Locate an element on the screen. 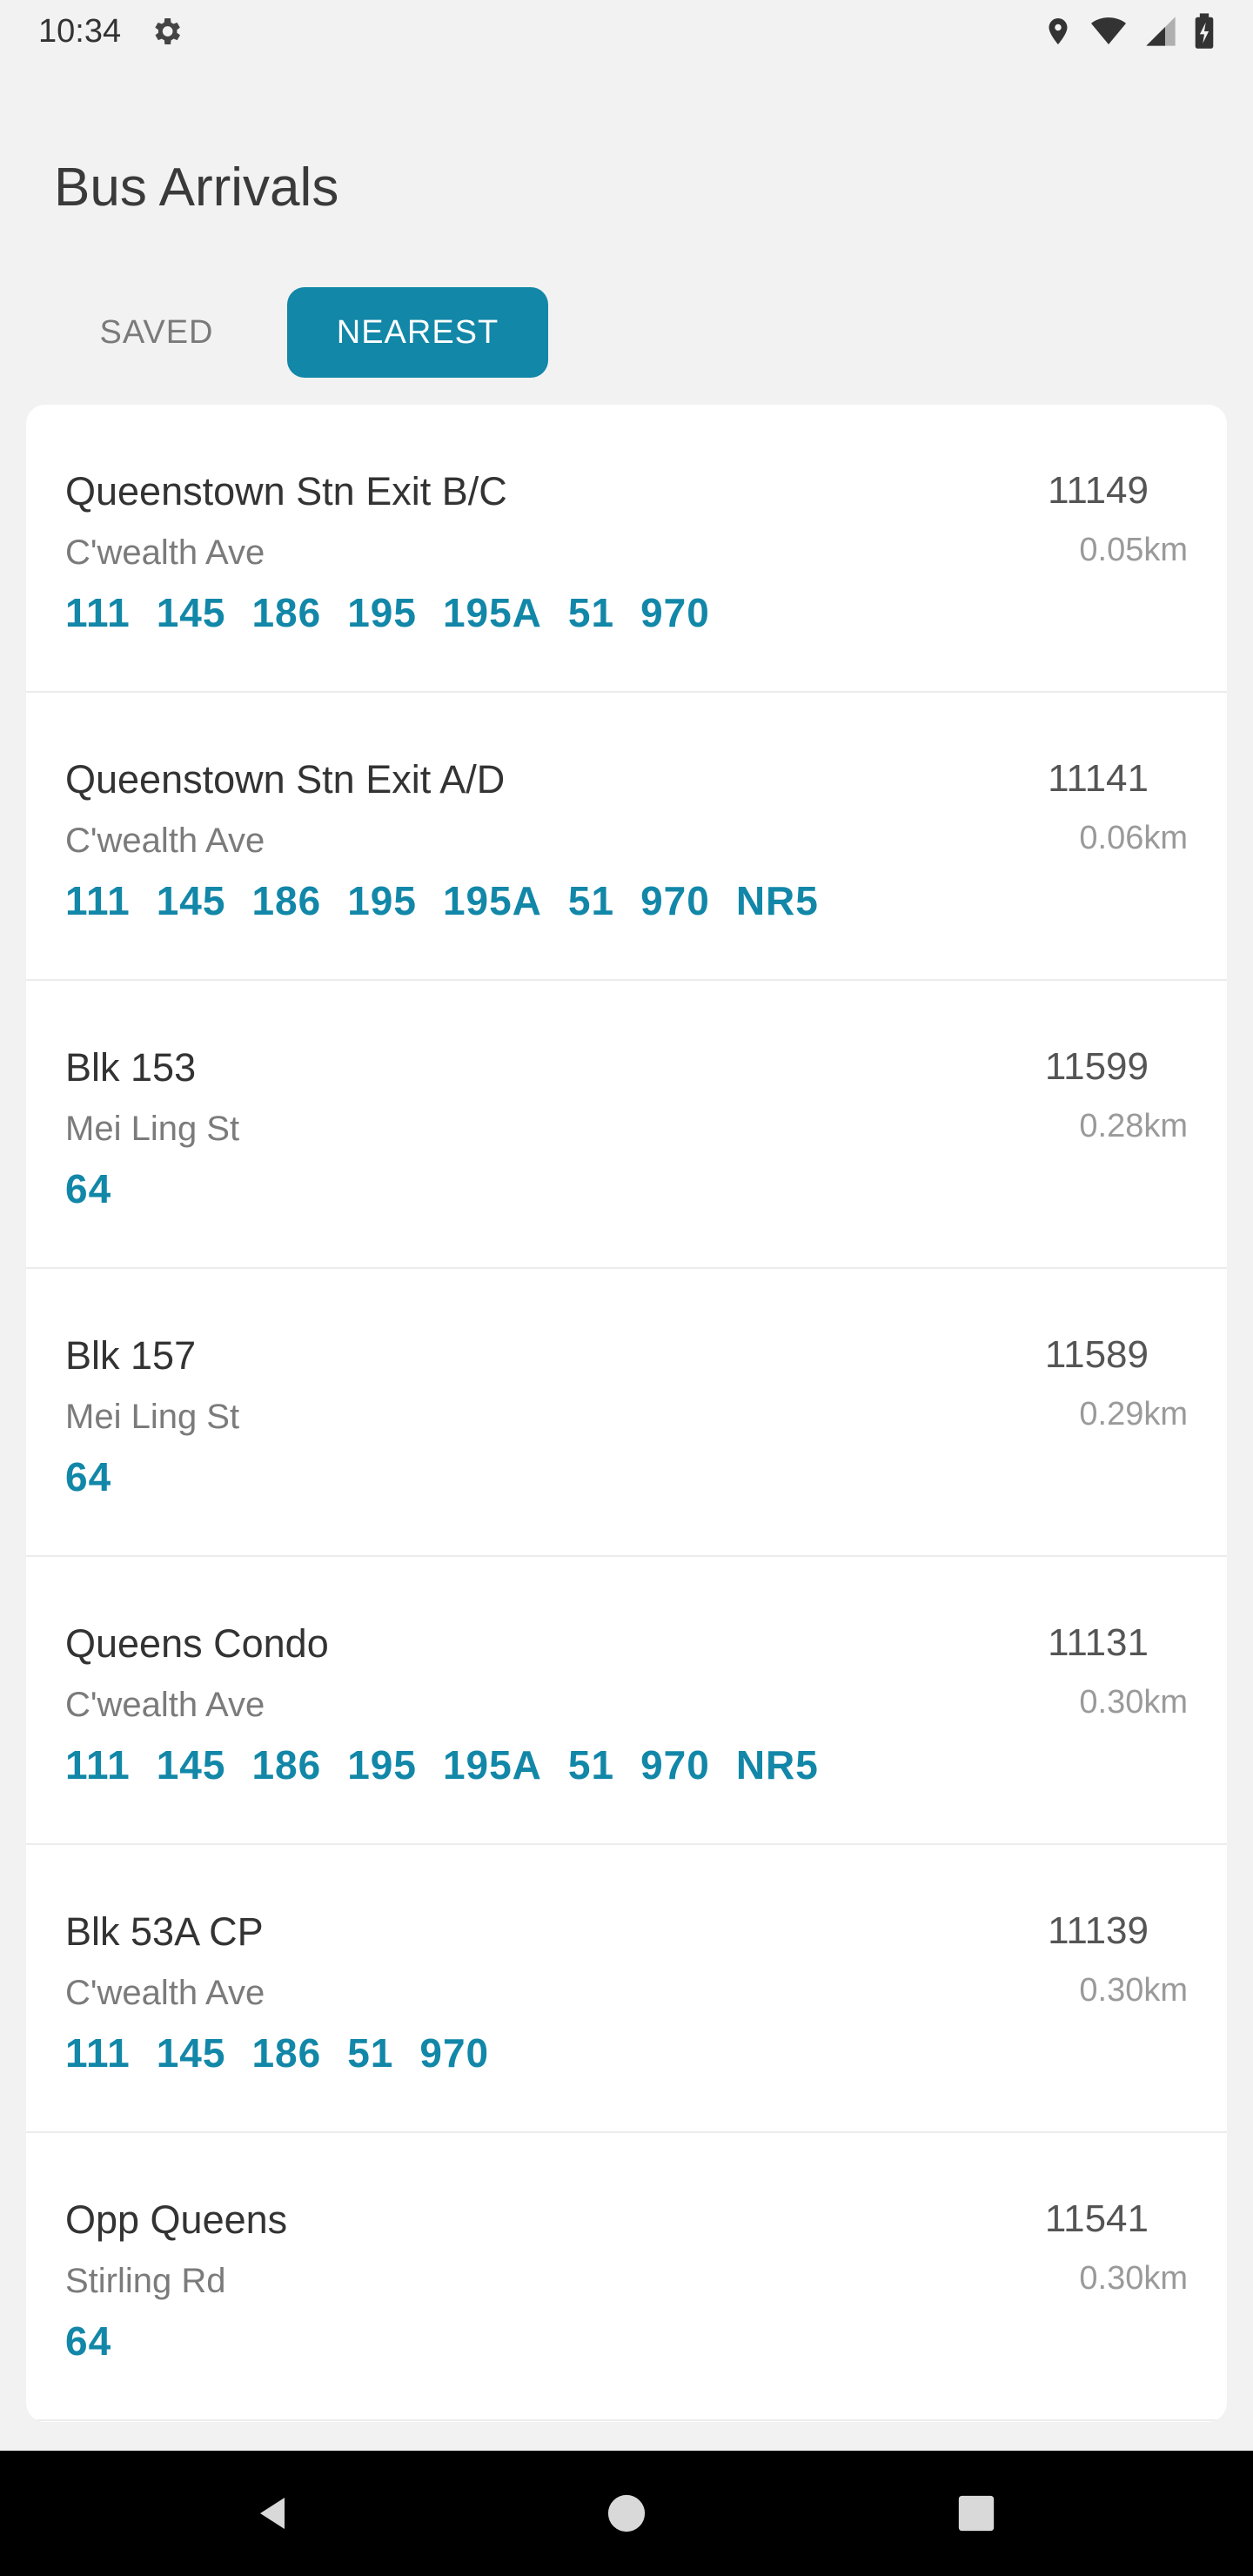 The image size is (1253, 2576). stop-name: Blk 153 is located at coordinates (131, 1067).